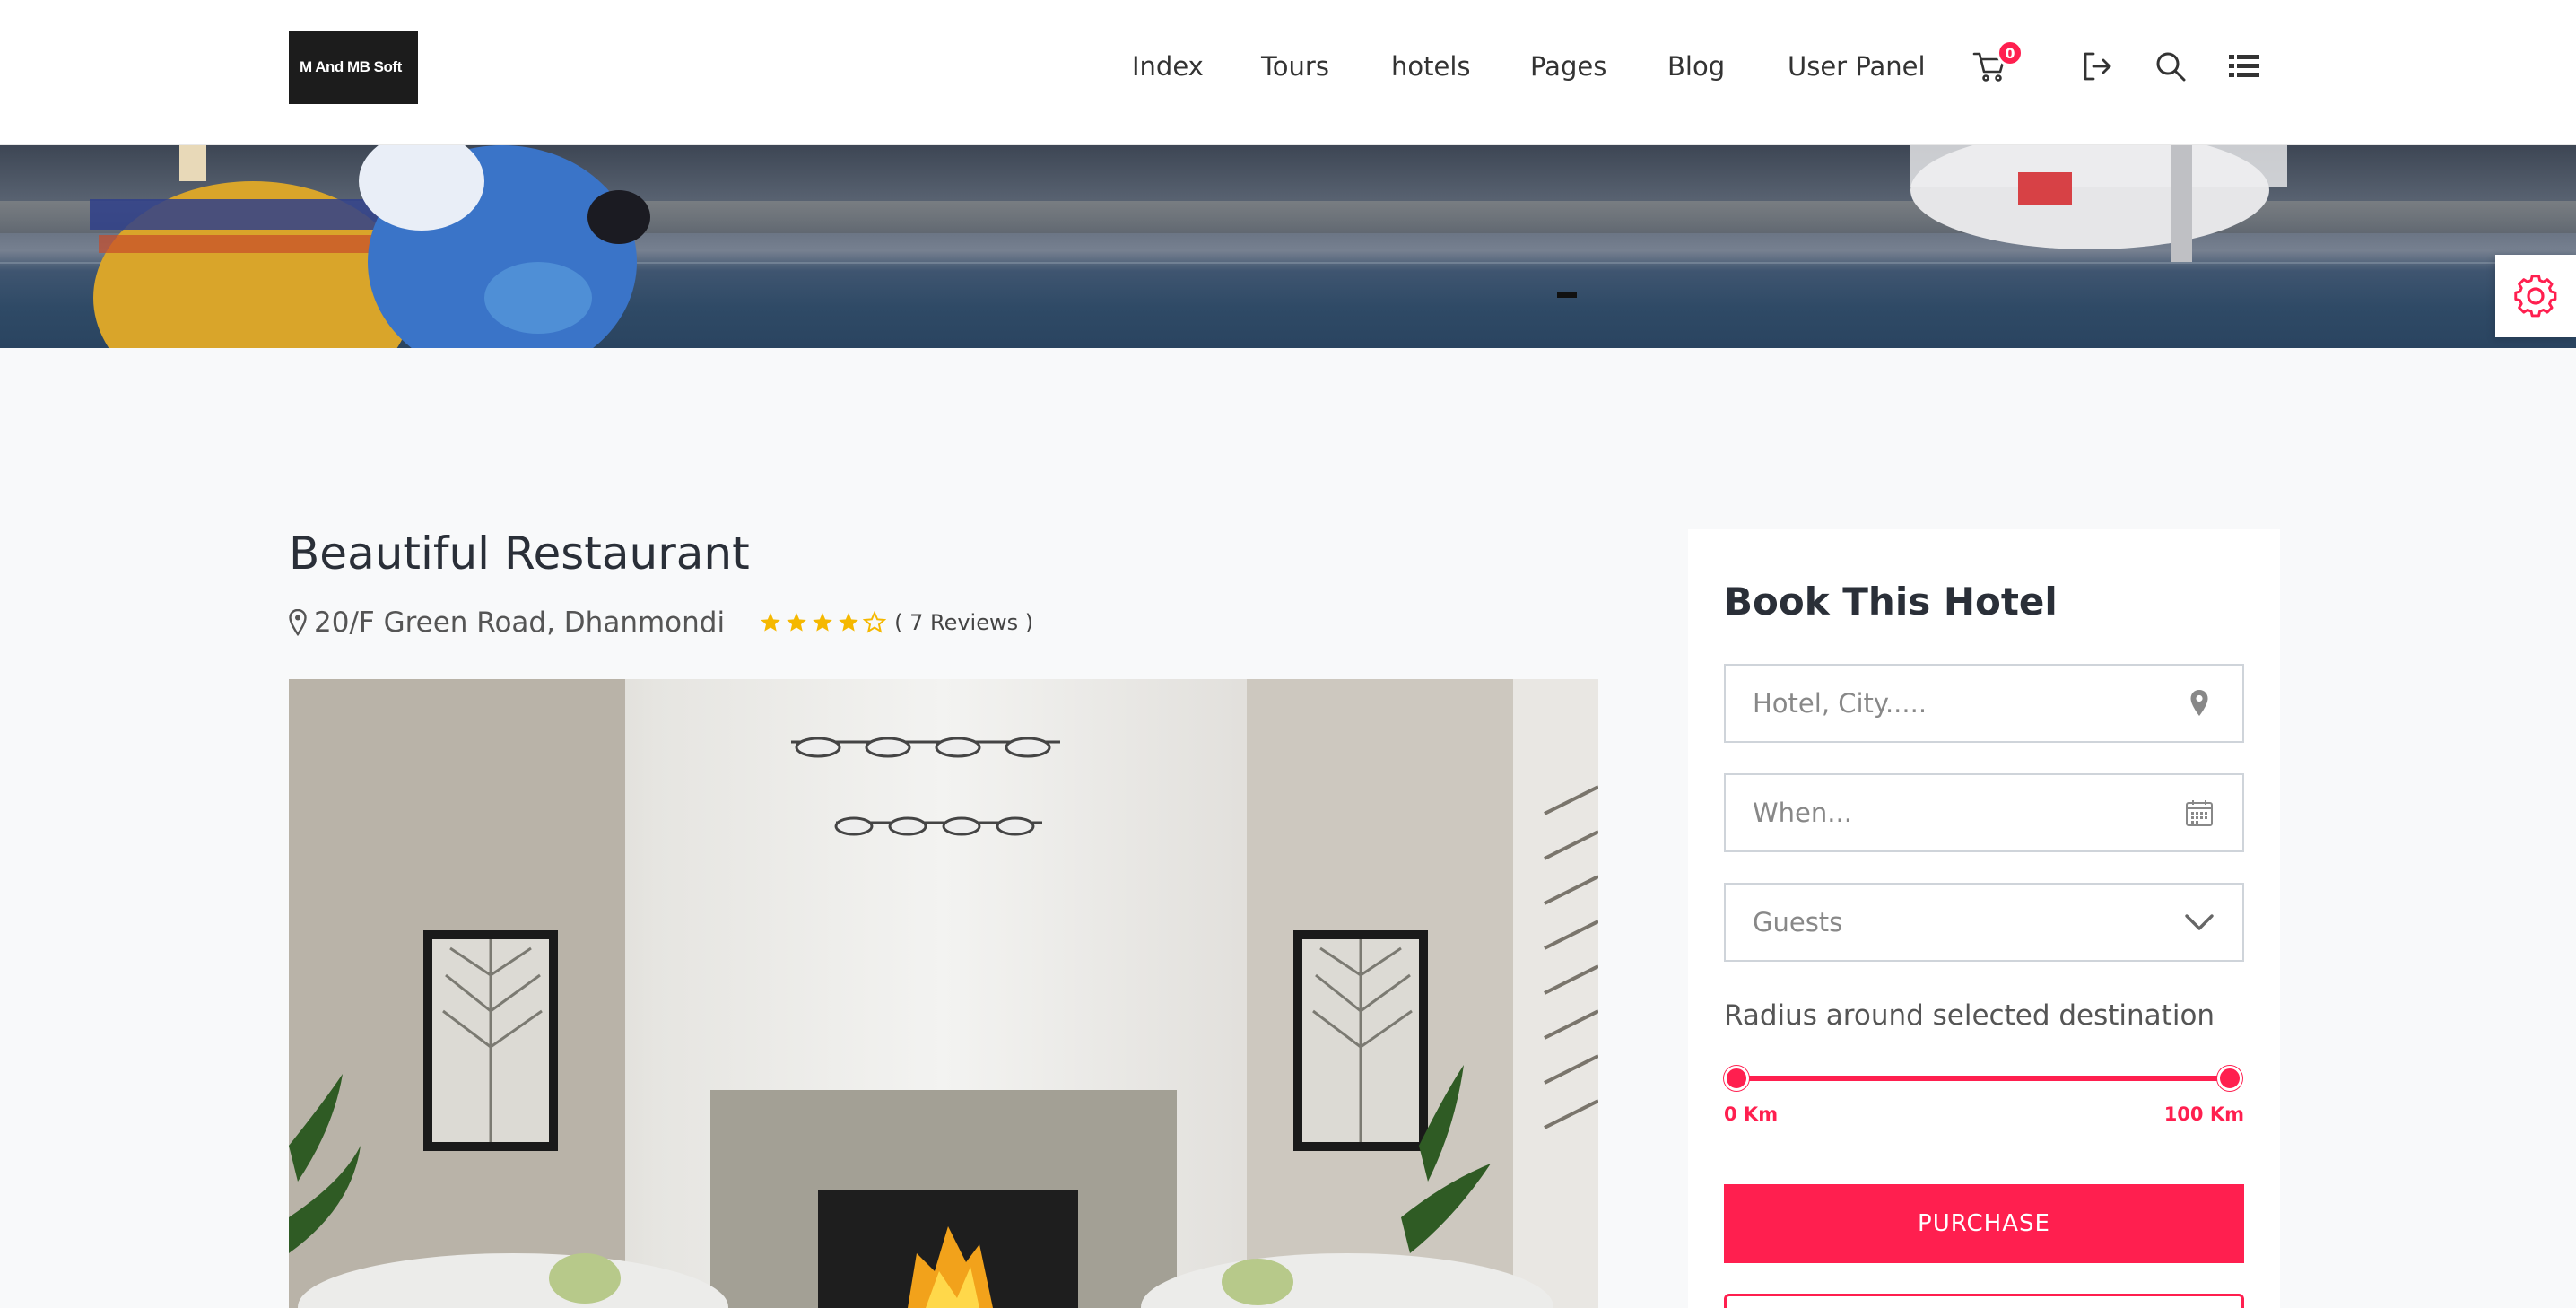 Image resolution: width=2576 pixels, height=1308 pixels. What do you see at coordinates (1984, 923) in the screenshot?
I see `guests-select: Guests` at bounding box center [1984, 923].